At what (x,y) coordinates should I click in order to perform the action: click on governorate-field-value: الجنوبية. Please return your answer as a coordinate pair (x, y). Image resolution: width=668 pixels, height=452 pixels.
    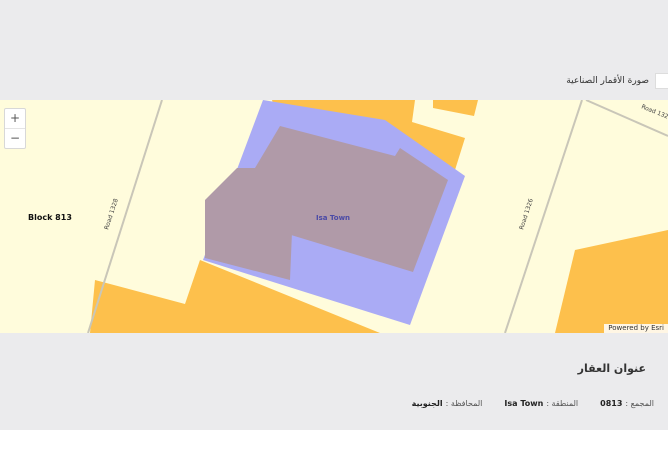
    Looking at the image, I should click on (427, 403).